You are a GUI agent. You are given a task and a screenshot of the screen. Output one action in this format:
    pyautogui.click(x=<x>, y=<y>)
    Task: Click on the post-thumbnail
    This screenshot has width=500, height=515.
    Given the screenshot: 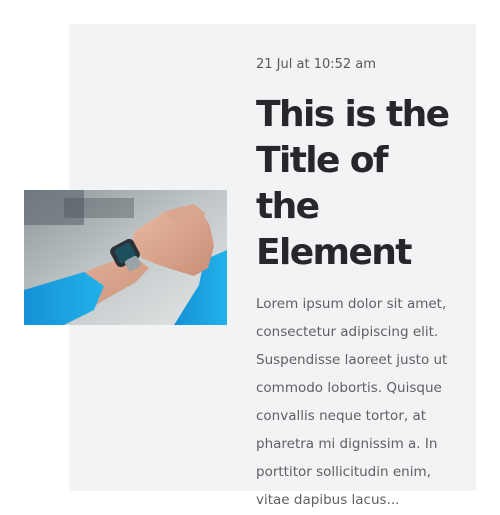 What is the action you would take?
    pyautogui.click(x=125, y=257)
    